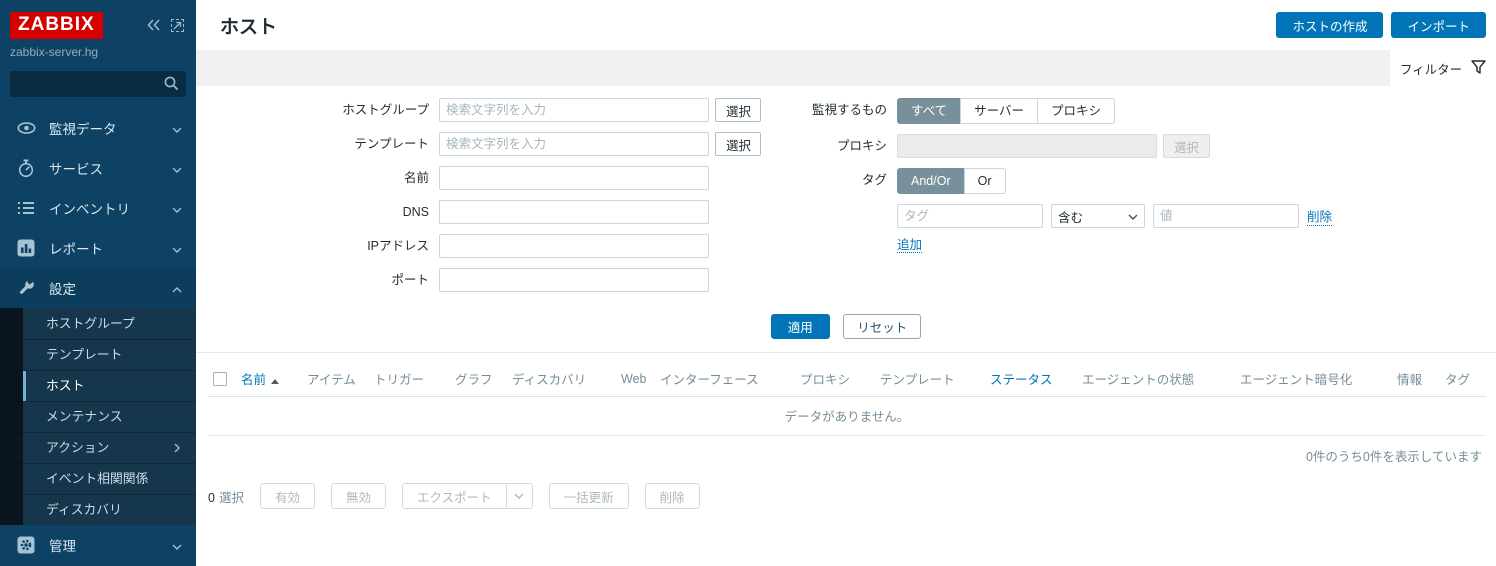  Describe the element at coordinates (467, 496) in the screenshot. I see `export-button: エクスポート` at that location.